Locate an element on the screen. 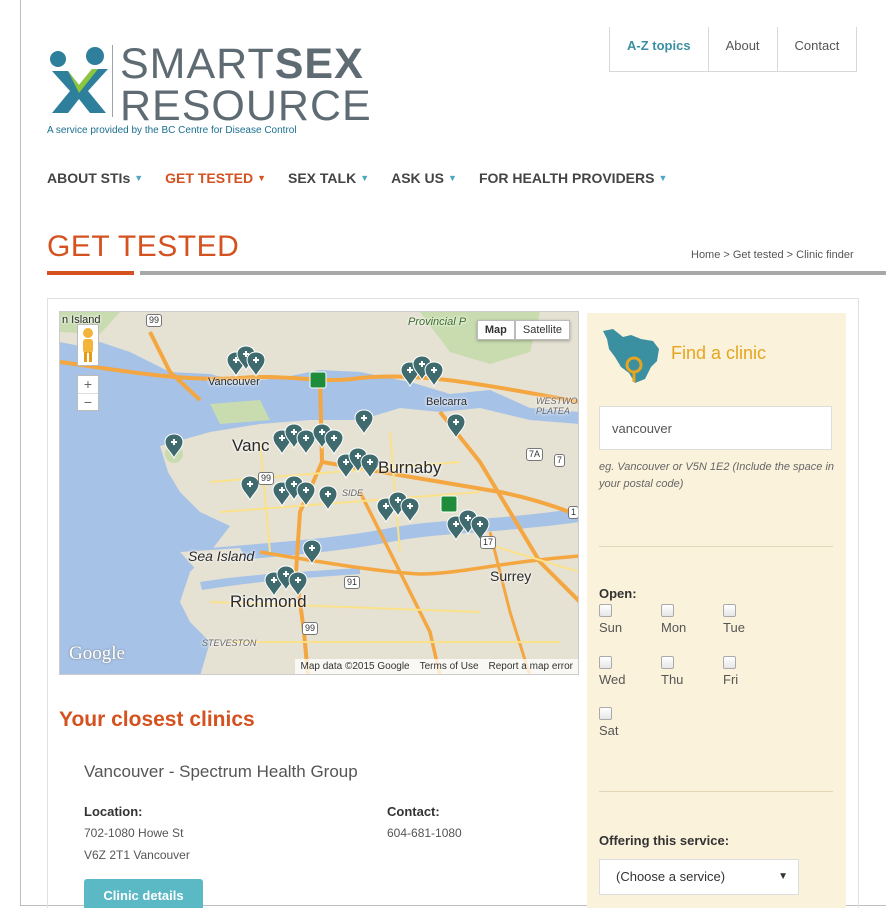 The width and height of the screenshot is (886, 908). day-checkbox-thu: Thu is located at coordinates (672, 671).